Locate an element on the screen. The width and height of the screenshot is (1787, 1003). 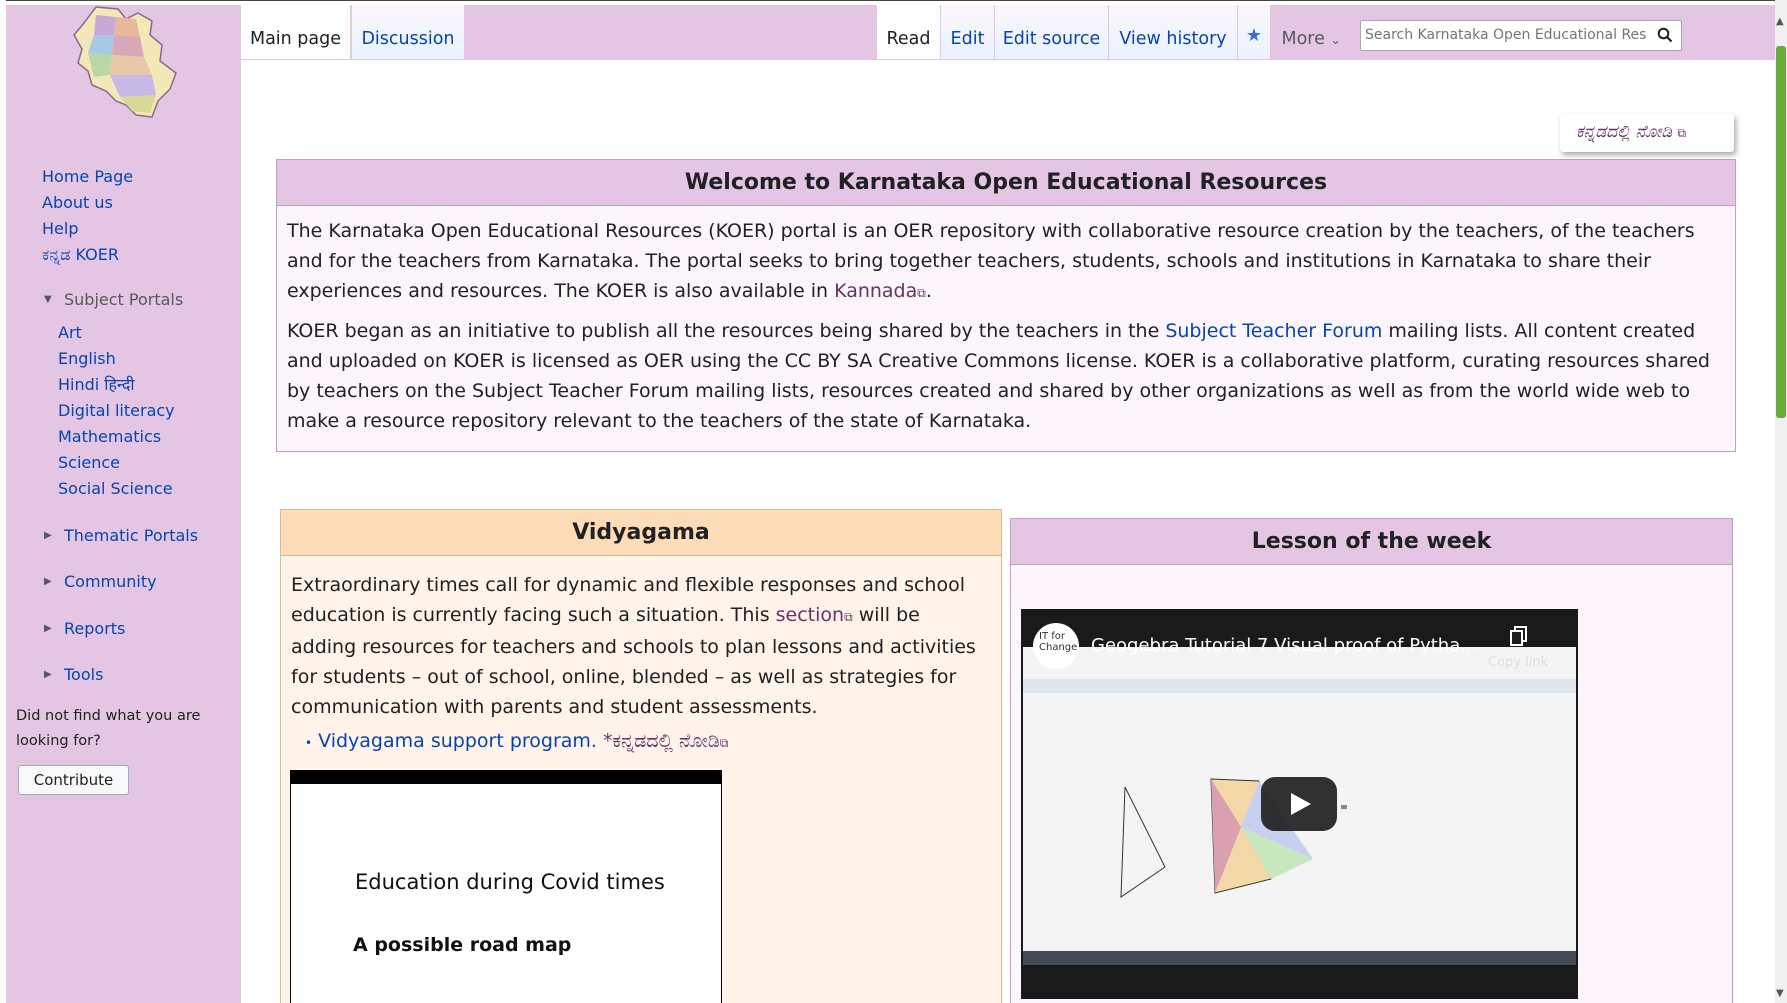
vidyagama-support-link: Vidyagama support program. is located at coordinates (457, 741).